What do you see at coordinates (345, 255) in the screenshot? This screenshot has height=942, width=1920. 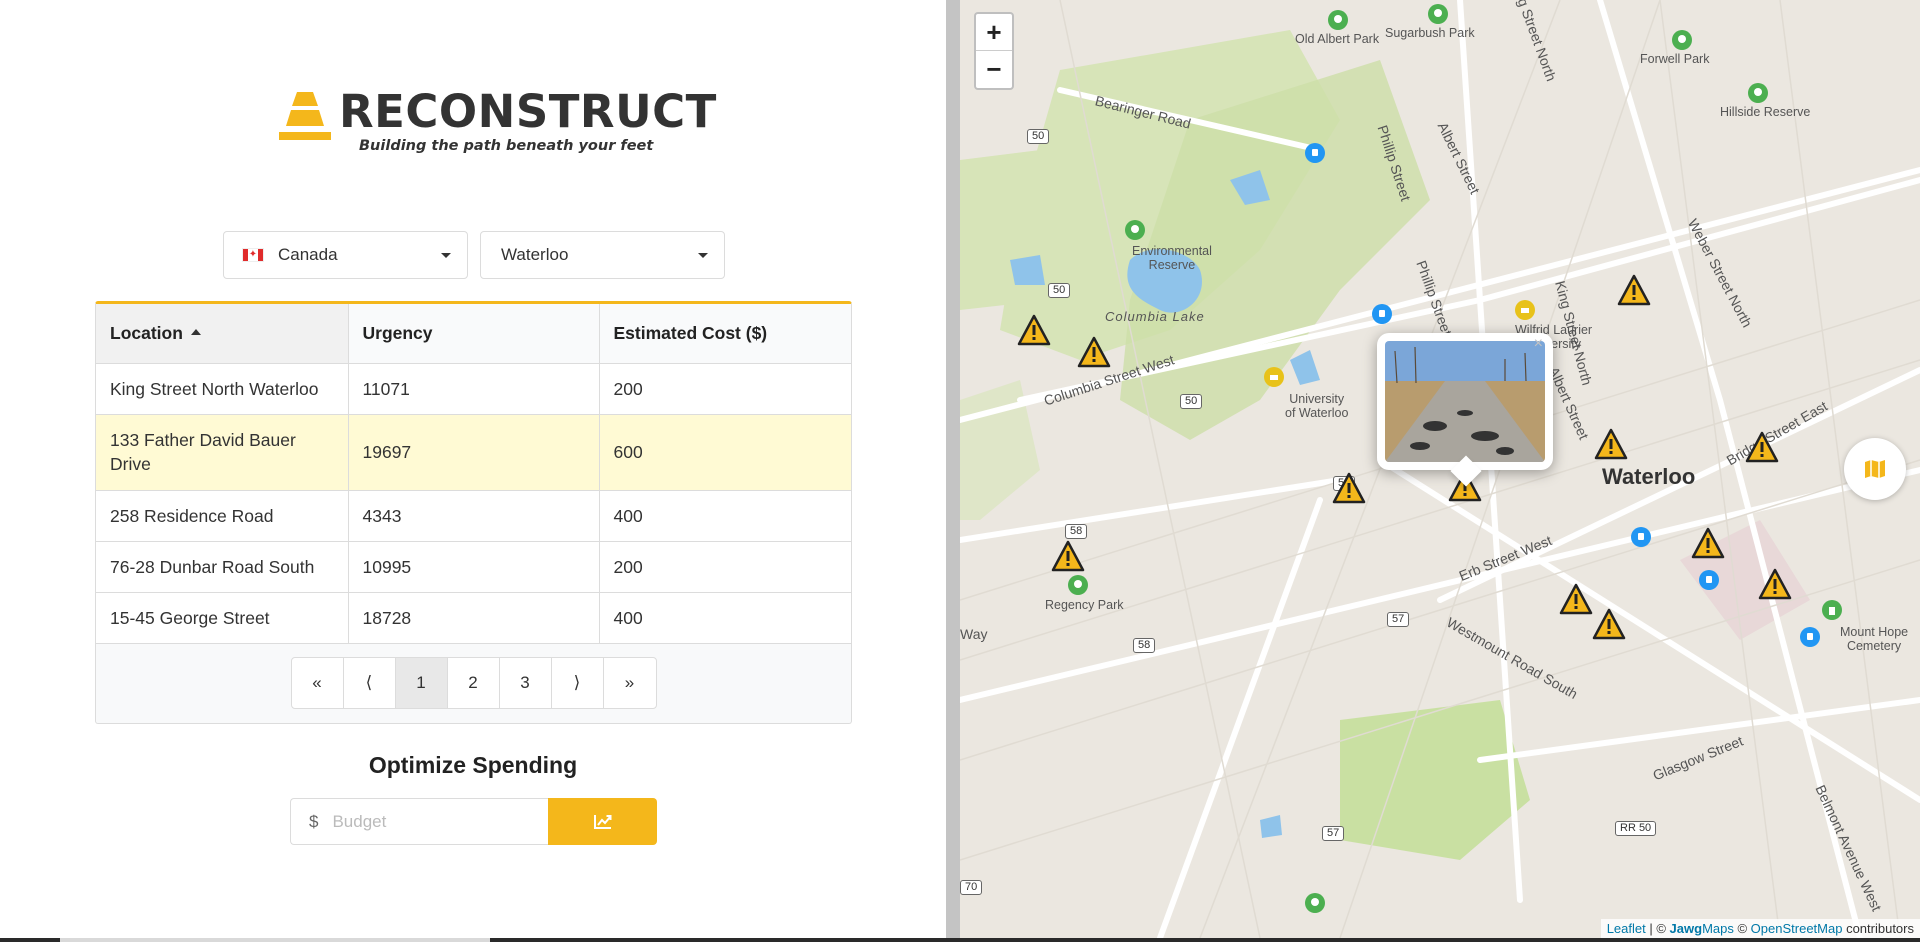 I see `country-select: ✦ Canada` at bounding box center [345, 255].